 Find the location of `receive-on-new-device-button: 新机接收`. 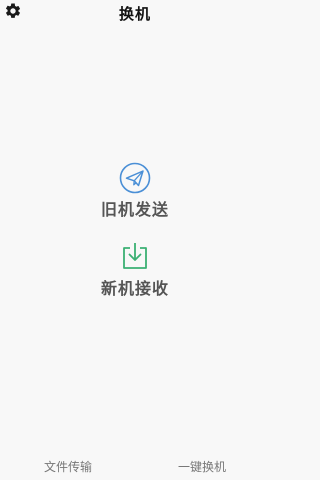

receive-on-new-device-button: 新机接收 is located at coordinates (135, 277).